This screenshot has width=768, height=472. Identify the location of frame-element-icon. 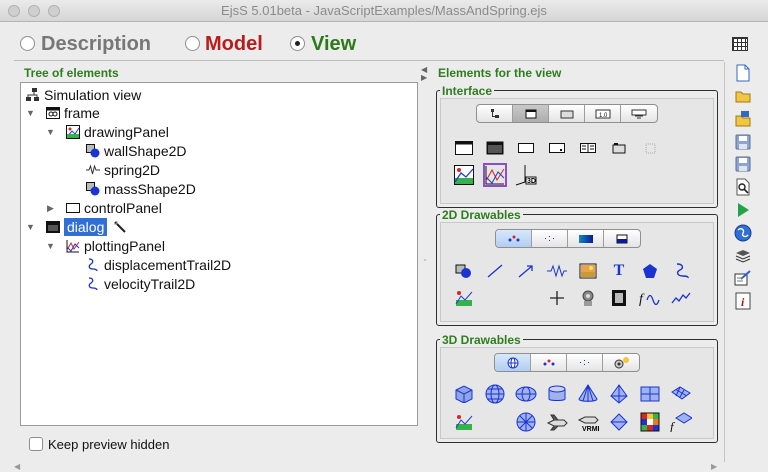
(464, 148).